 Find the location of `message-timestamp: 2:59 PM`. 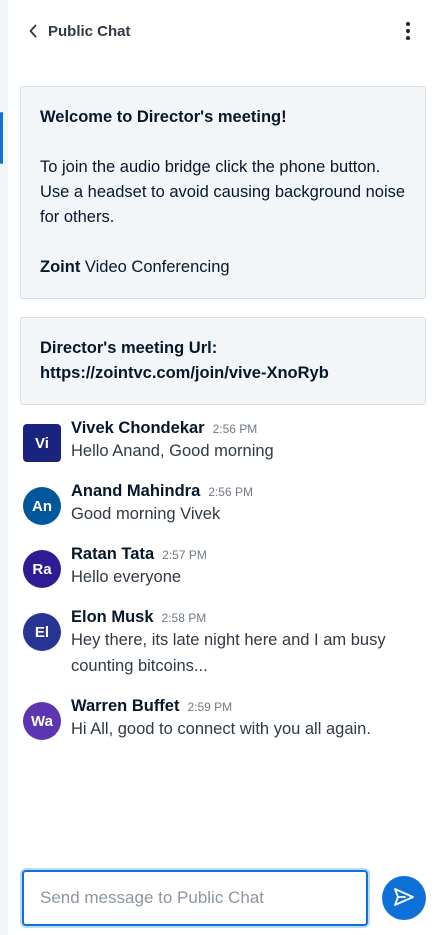

message-timestamp: 2:59 PM is located at coordinates (210, 707).